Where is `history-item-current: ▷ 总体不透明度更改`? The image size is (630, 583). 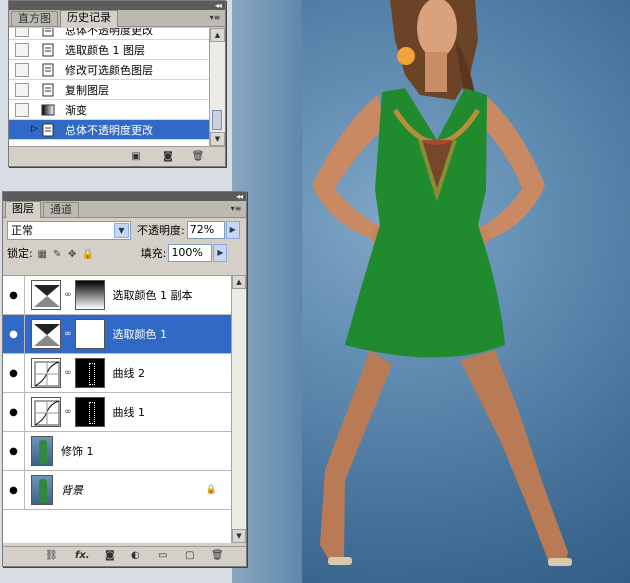
history-item-current: ▷ 总体不透明度更改 is located at coordinates (109, 130).